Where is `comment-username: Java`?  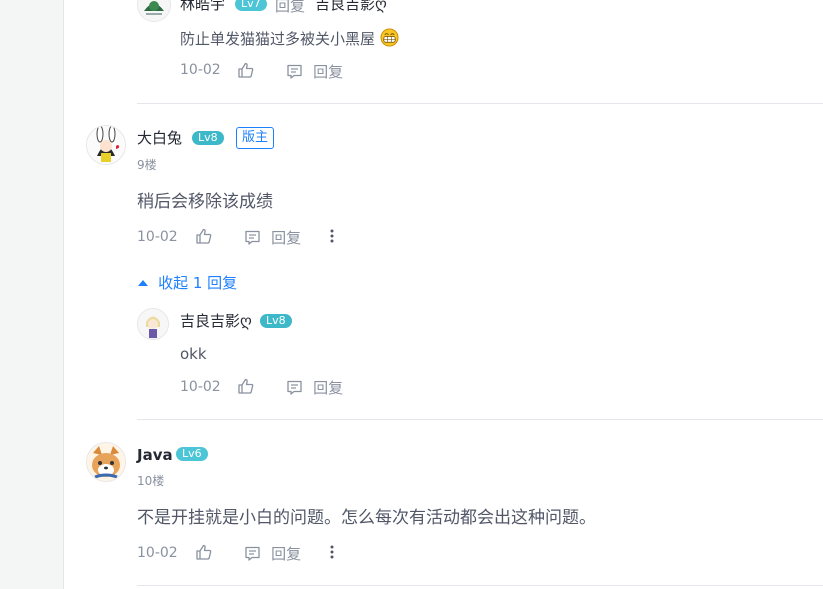 comment-username: Java is located at coordinates (155, 455).